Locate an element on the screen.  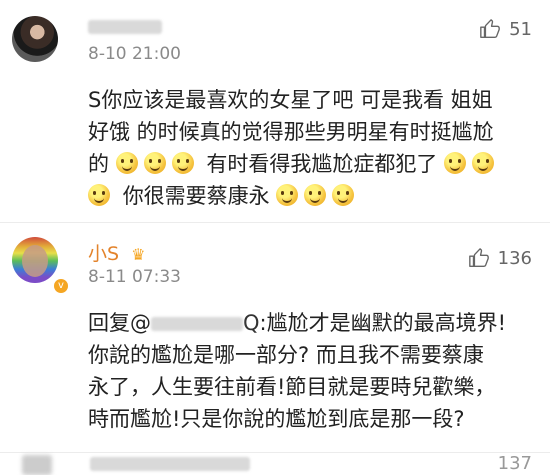
comment-line: 好饿 的时候真的觉得那些男明星有时挺尴尬 is located at coordinates (291, 132).